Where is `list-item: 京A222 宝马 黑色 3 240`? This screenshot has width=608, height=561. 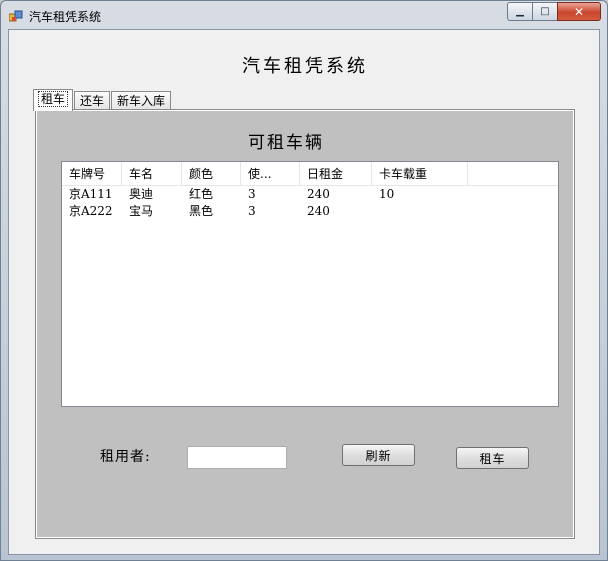
list-item: 京A222 宝马 黑色 3 240 is located at coordinates (310, 211).